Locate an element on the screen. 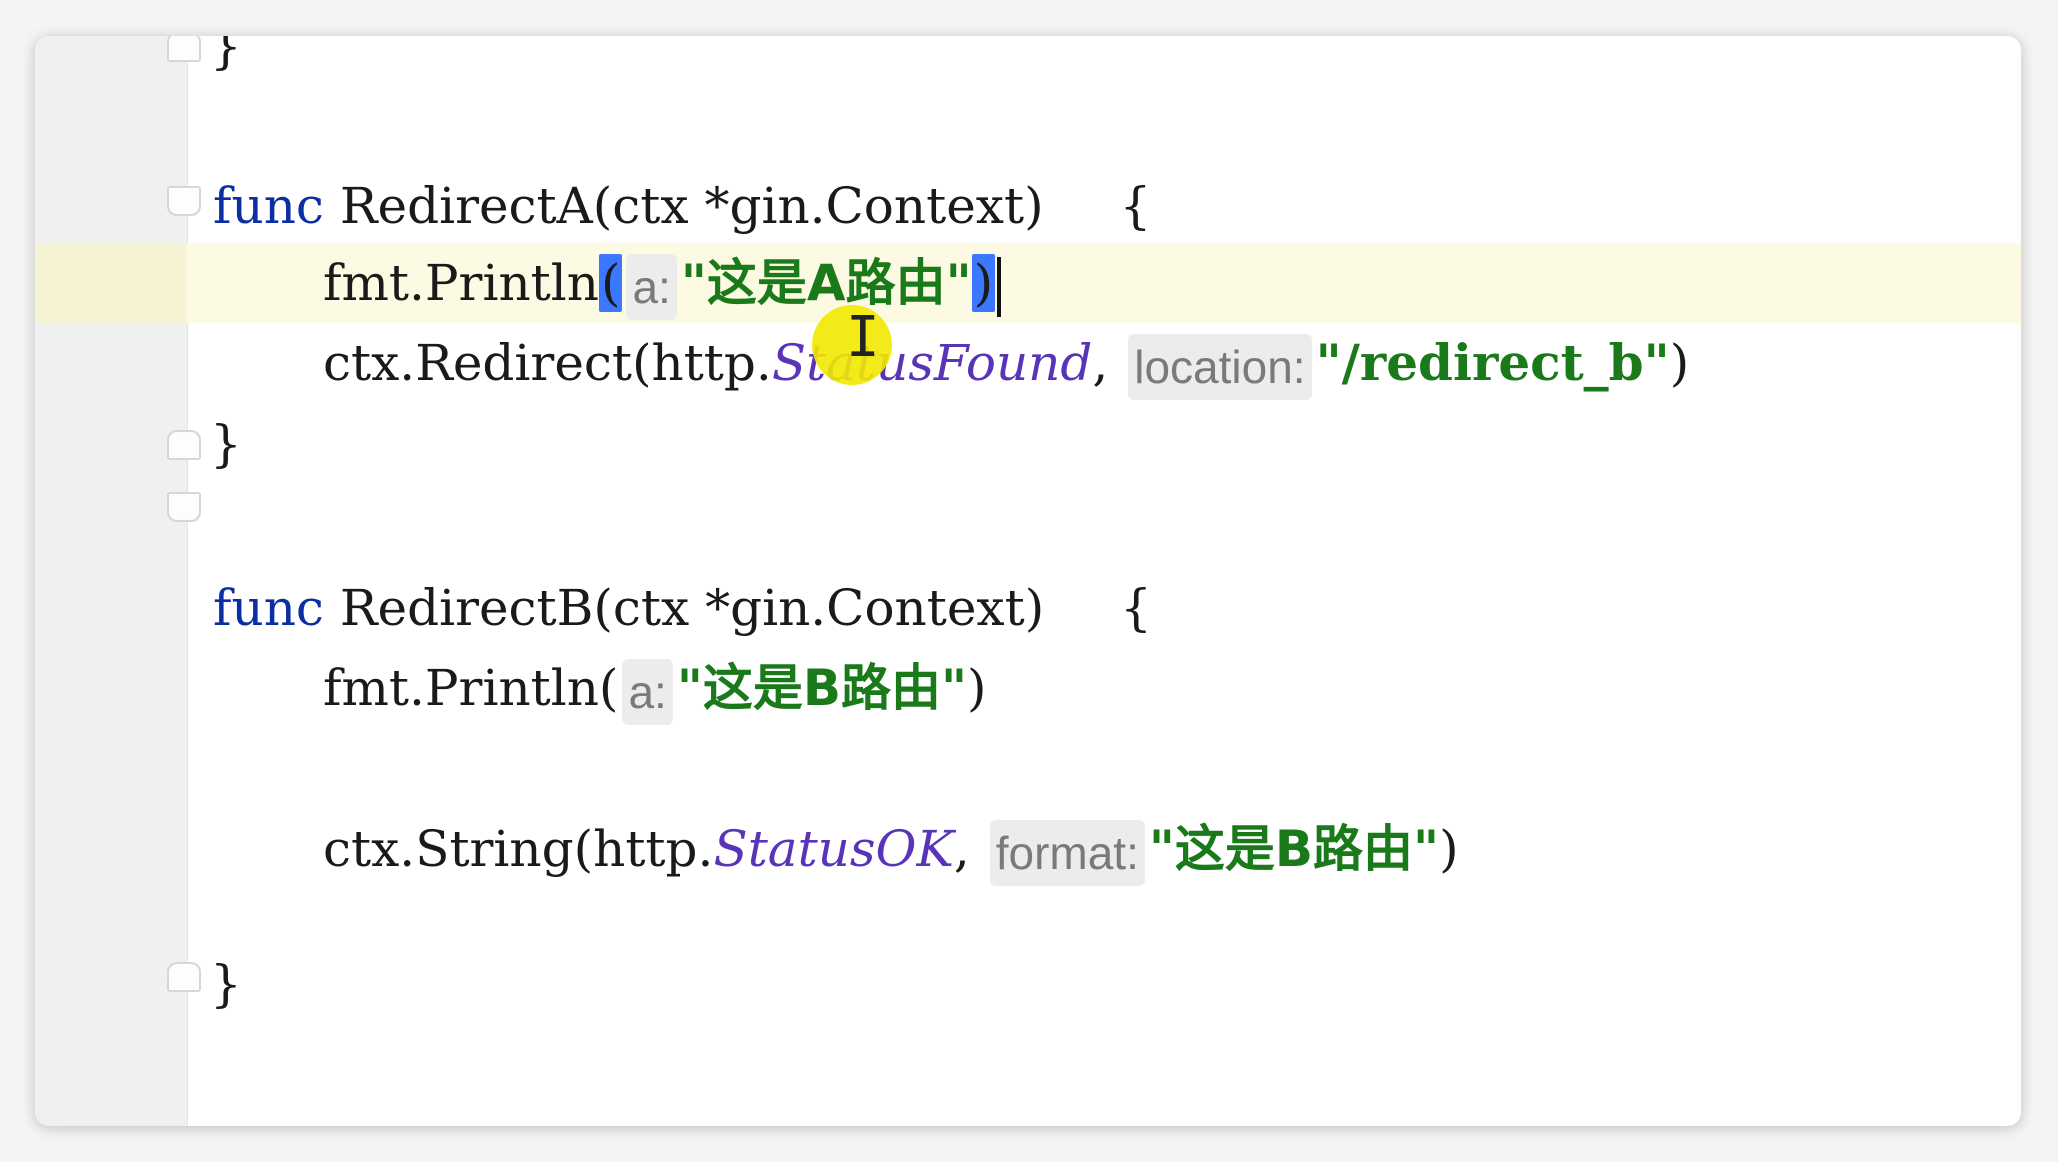  code-line-println-b: fmt.Println(a: "这是B路由") is located at coordinates (655, 688).